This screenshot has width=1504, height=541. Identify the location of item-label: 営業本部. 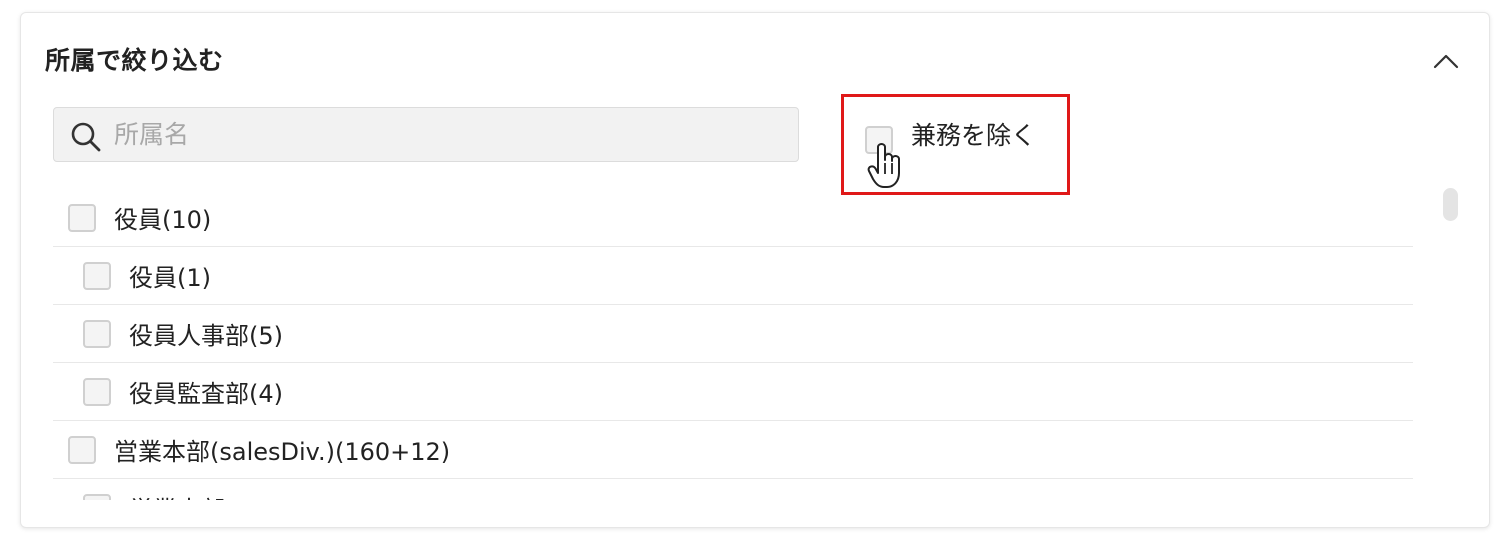
(177, 495).